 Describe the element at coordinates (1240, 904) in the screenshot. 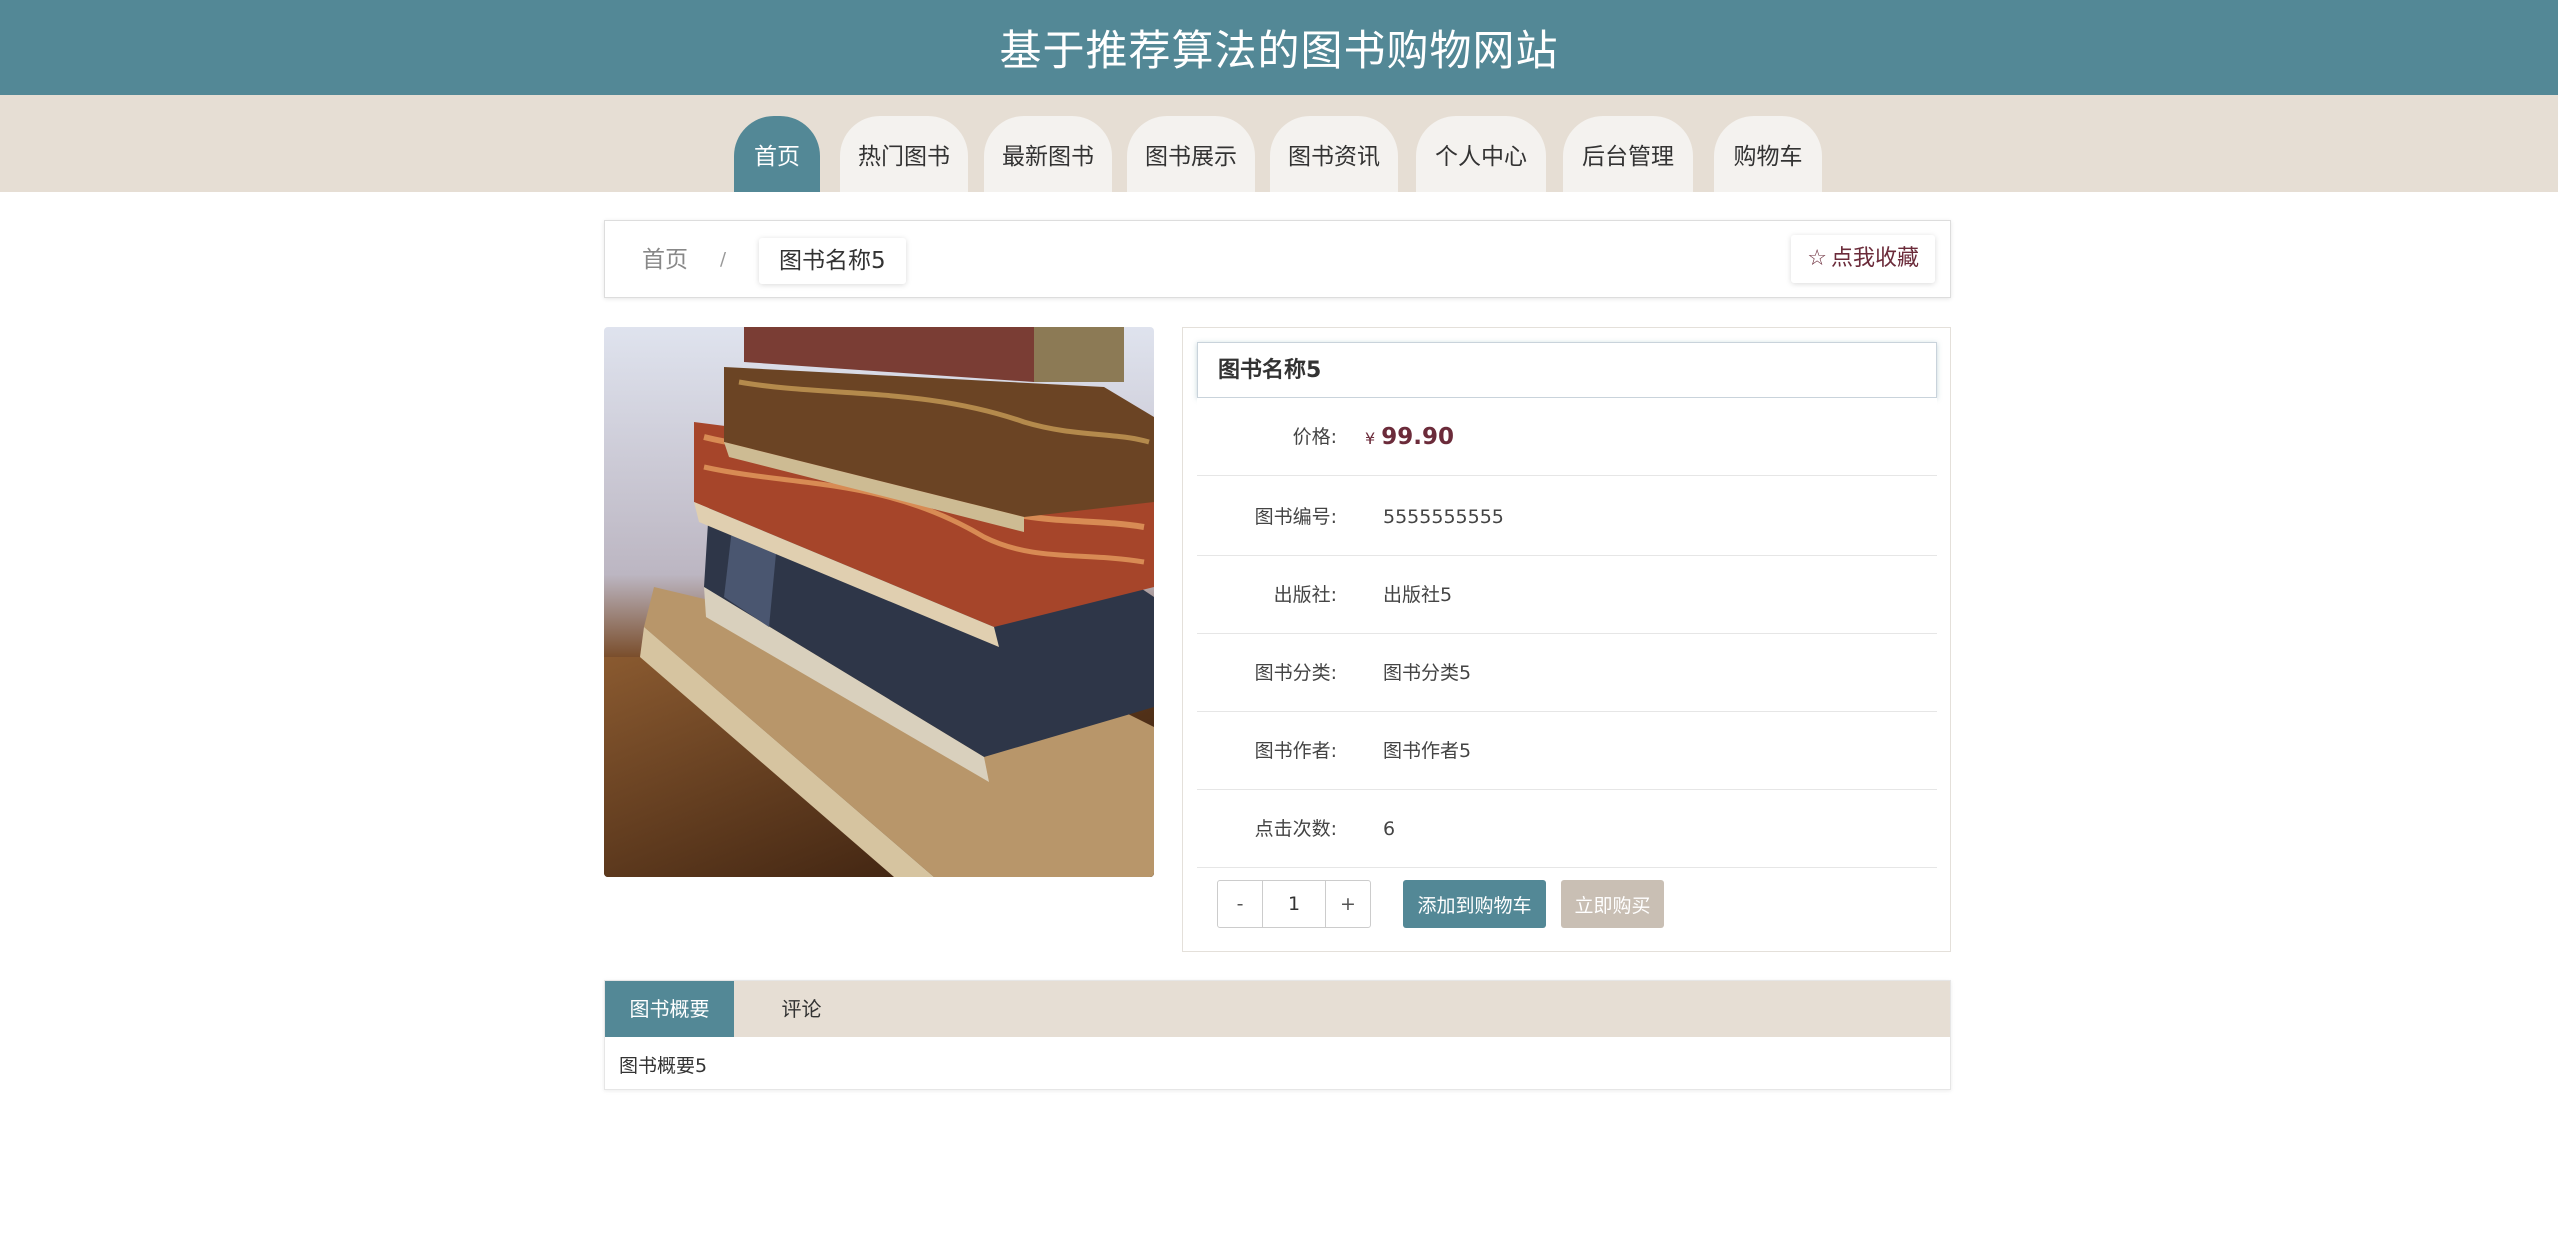

I see `quantity-decrease-button: -` at that location.